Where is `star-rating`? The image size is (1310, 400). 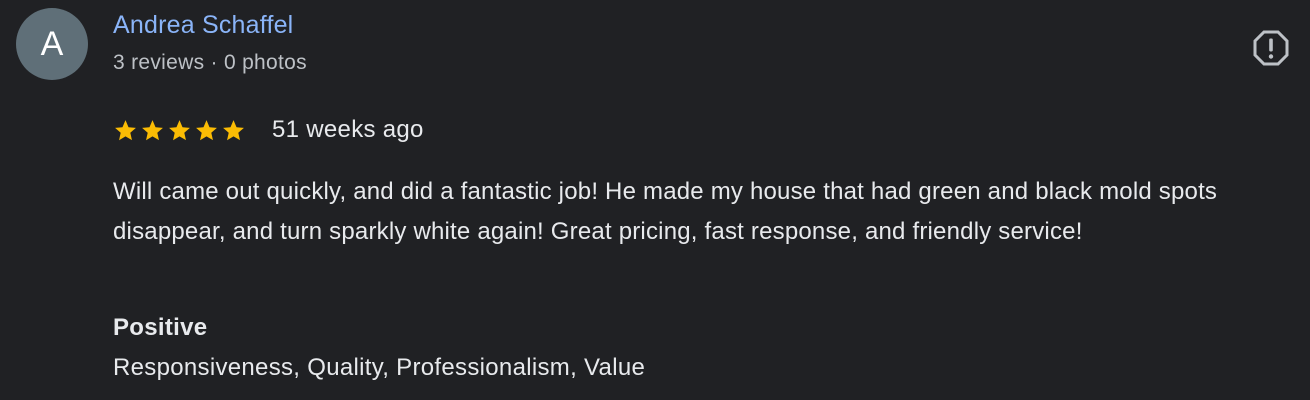
star-rating is located at coordinates (179, 130).